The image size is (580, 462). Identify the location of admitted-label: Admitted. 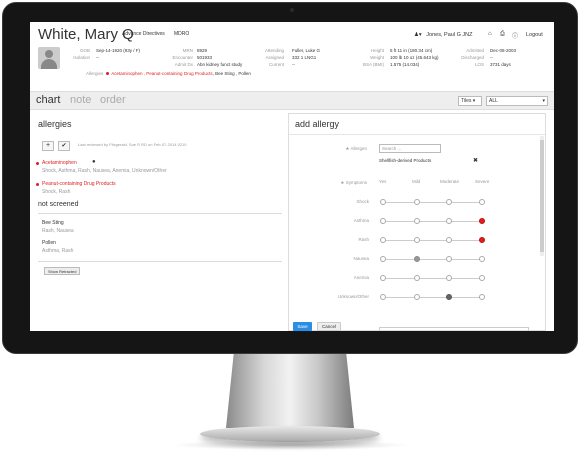
(475, 50).